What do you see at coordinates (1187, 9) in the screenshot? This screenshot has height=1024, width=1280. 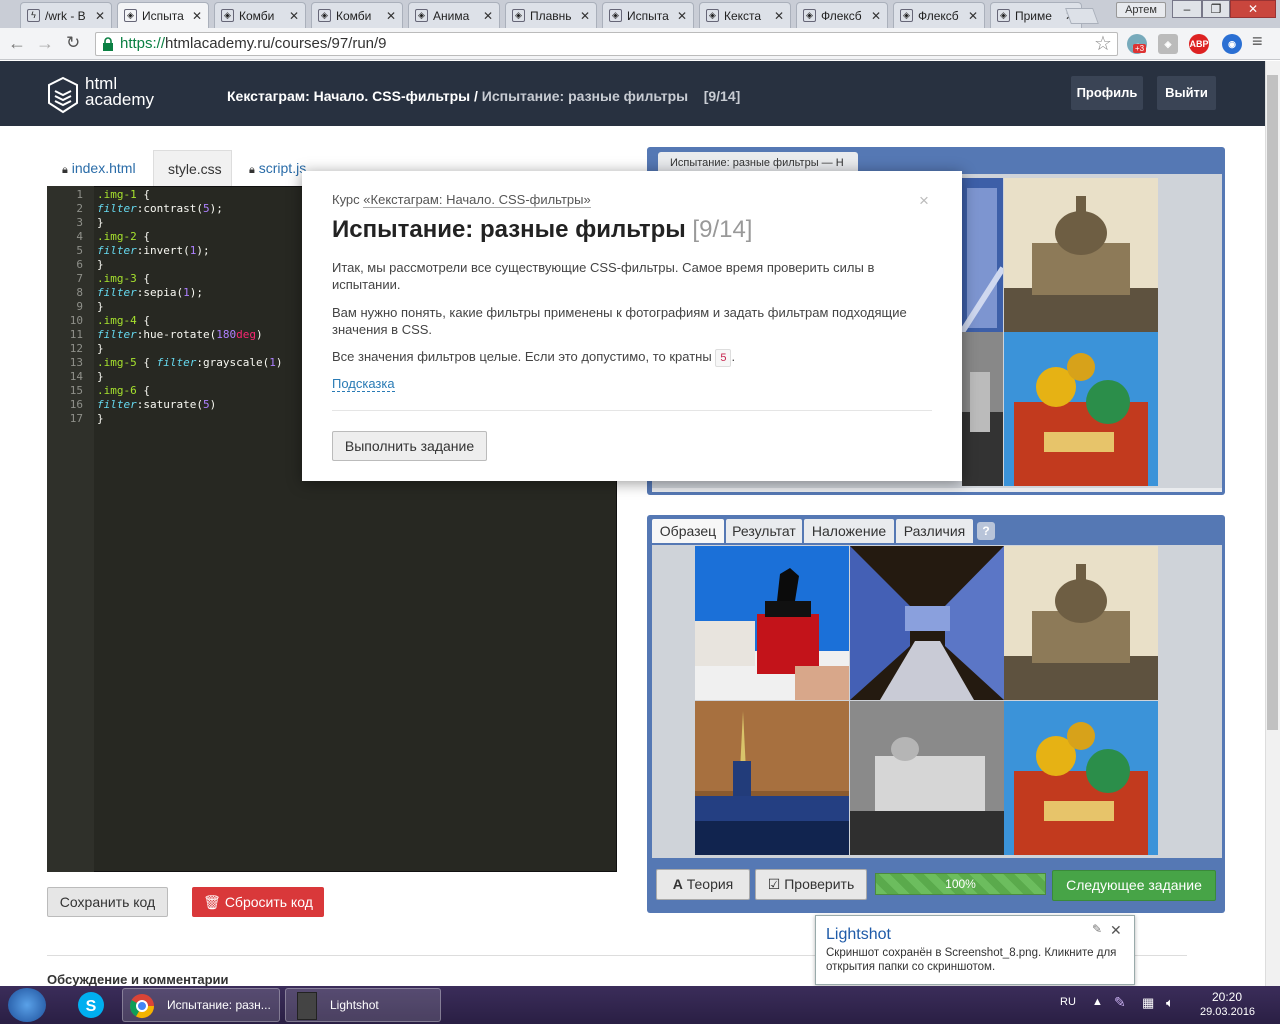 I see `minimize-button: –` at bounding box center [1187, 9].